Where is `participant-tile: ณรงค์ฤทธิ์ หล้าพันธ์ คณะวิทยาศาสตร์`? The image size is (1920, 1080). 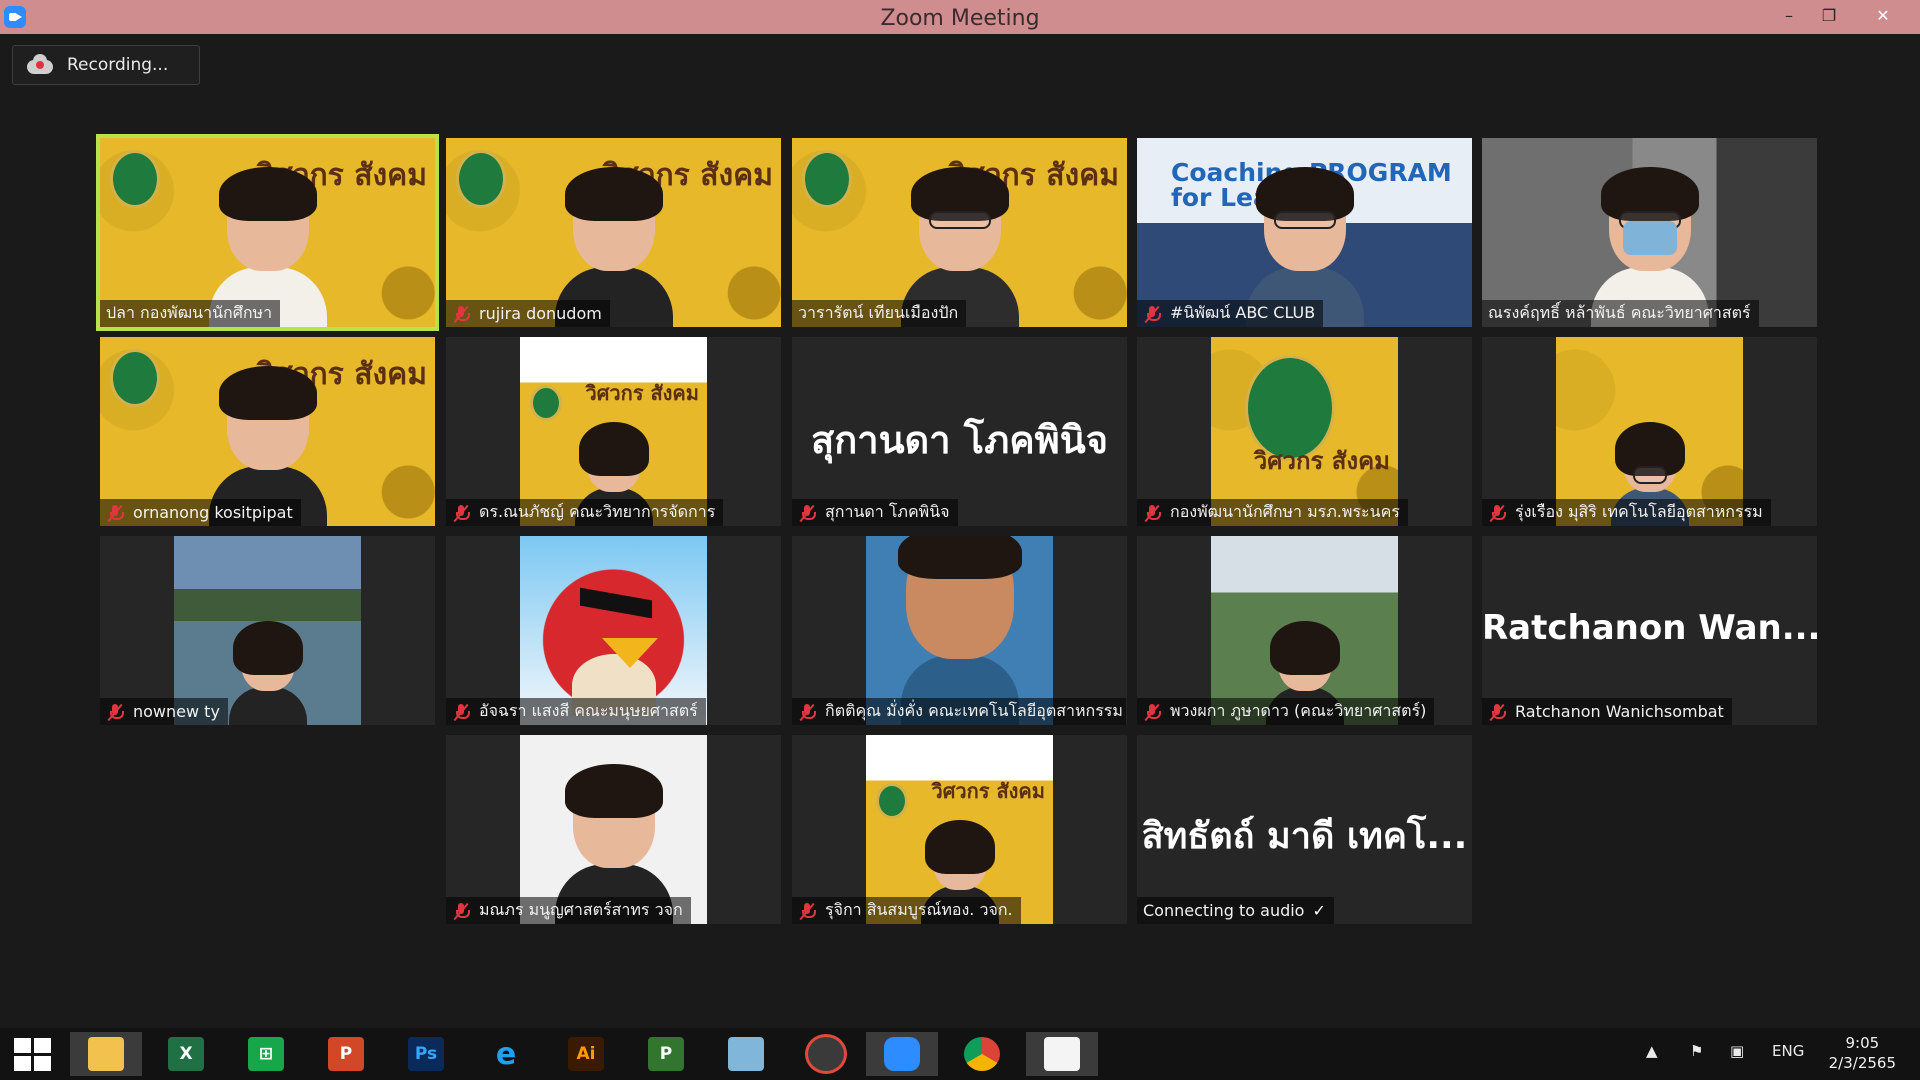
participant-tile: ณรงค์ฤทธิ์ หล้าพันธ์ คณะวิทยาศาสตร์ is located at coordinates (1649, 232).